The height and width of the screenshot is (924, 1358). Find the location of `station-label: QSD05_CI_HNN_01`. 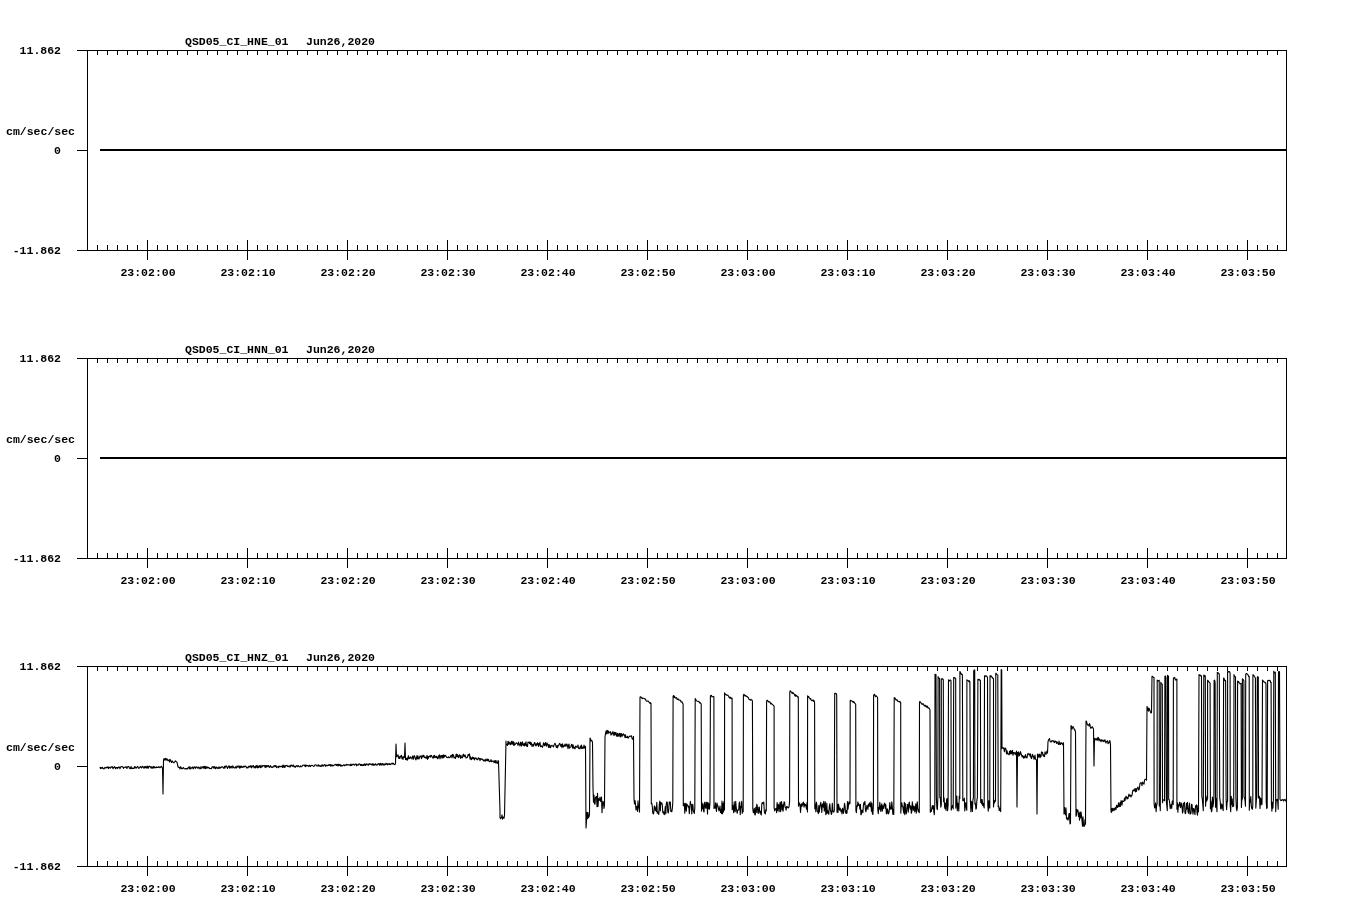

station-label: QSD05_CI_HNN_01 is located at coordinates (237, 349).